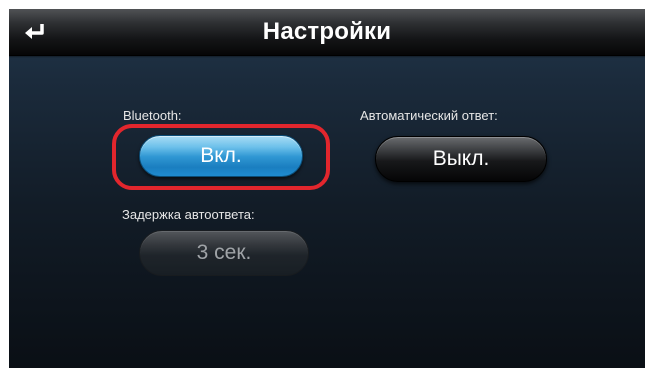 The height and width of the screenshot is (376, 654). I want to click on auto-answer-delay-label: Задержка автоответа:, so click(188, 214).